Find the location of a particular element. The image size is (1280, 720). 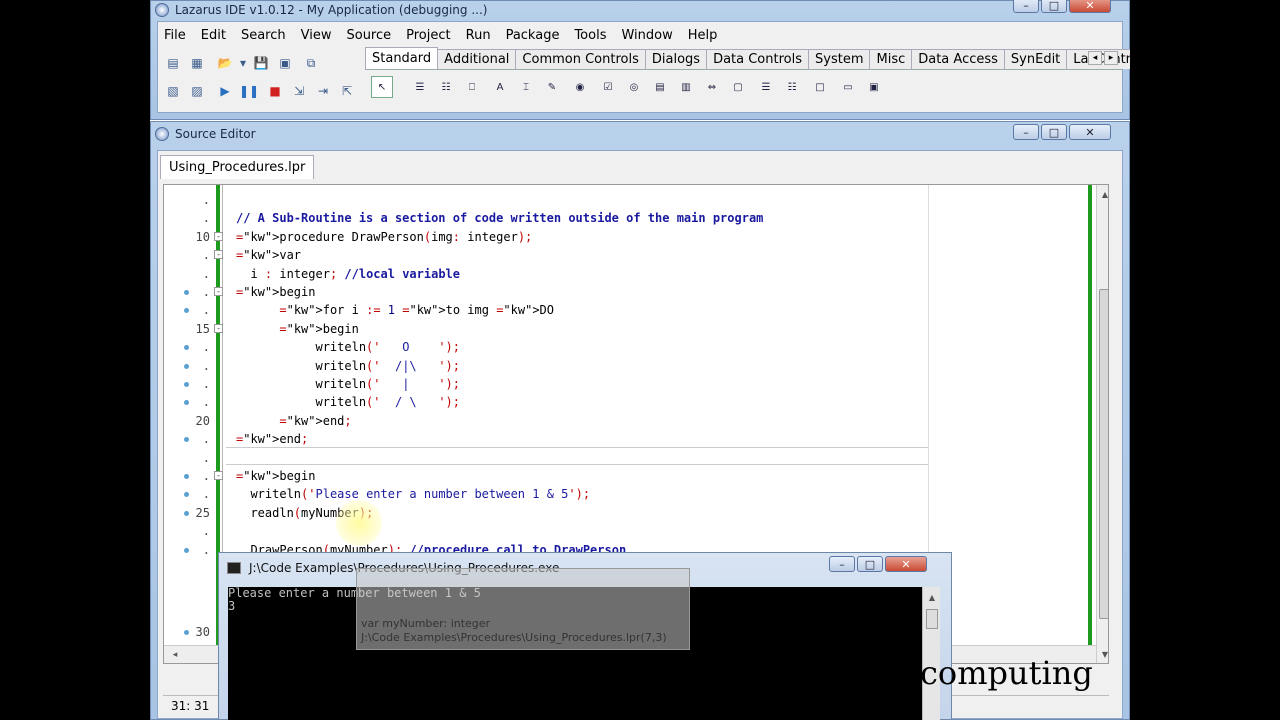

tab-data-access: Data Access is located at coordinates (958, 59).